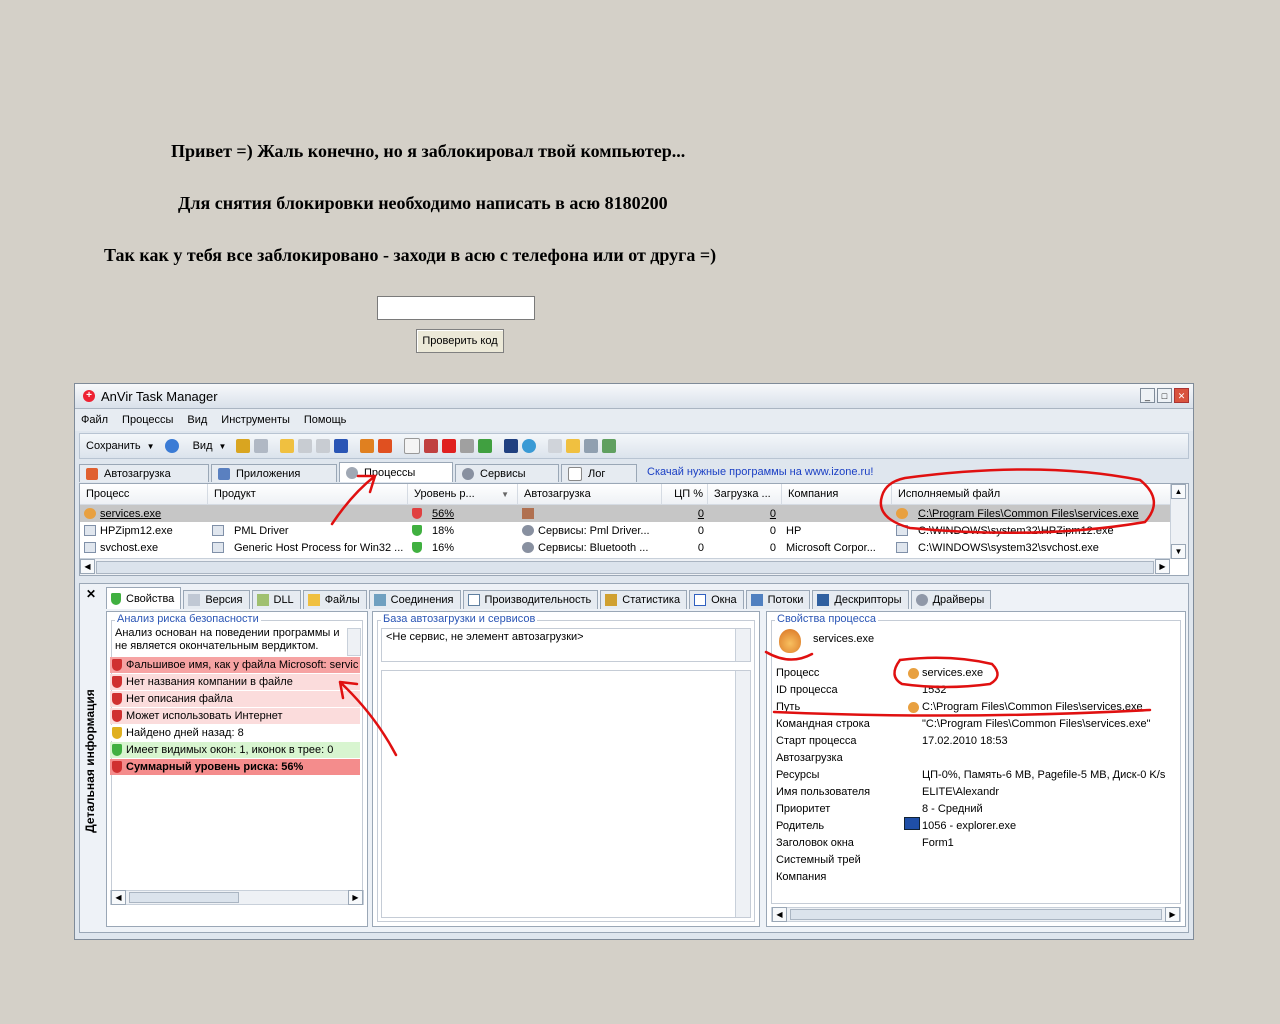 The height and width of the screenshot is (1024, 1280). Describe the element at coordinates (276, 599) in the screenshot. I see `tab-dll: DLL` at that location.